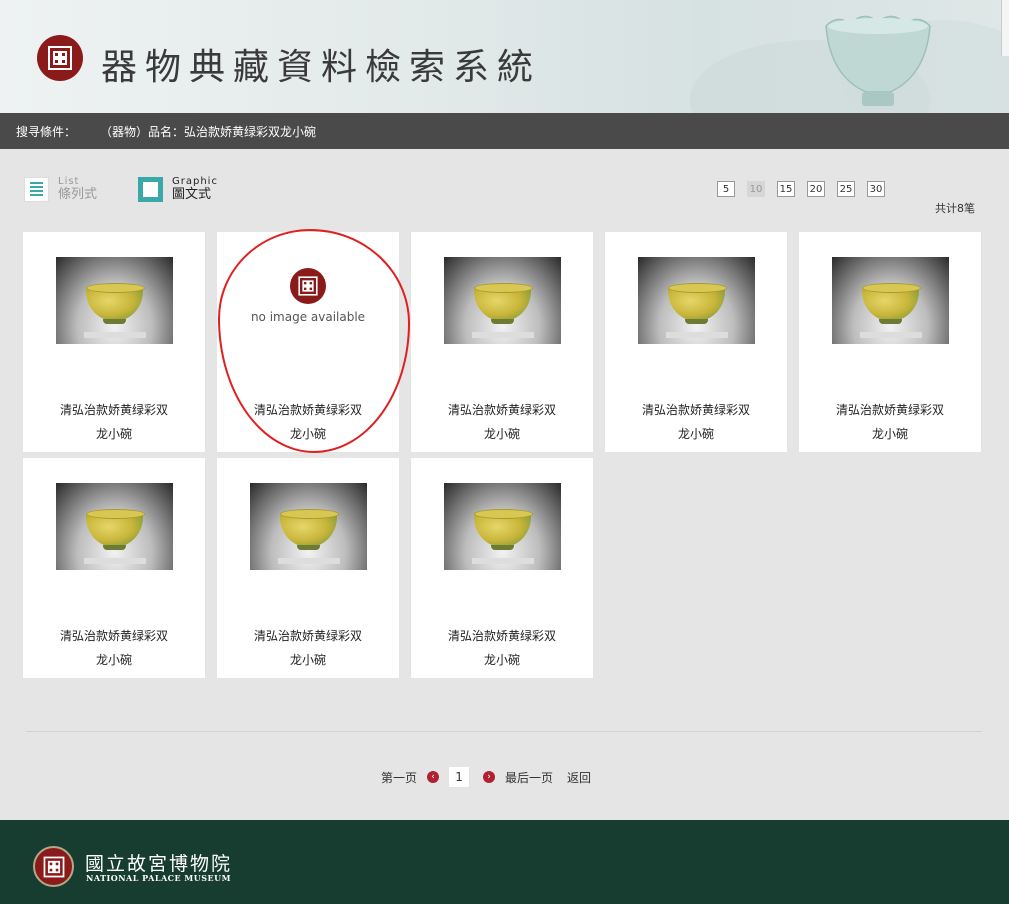  What do you see at coordinates (195, 181) in the screenshot?
I see `graphic-view-label-en: Graphic` at bounding box center [195, 181].